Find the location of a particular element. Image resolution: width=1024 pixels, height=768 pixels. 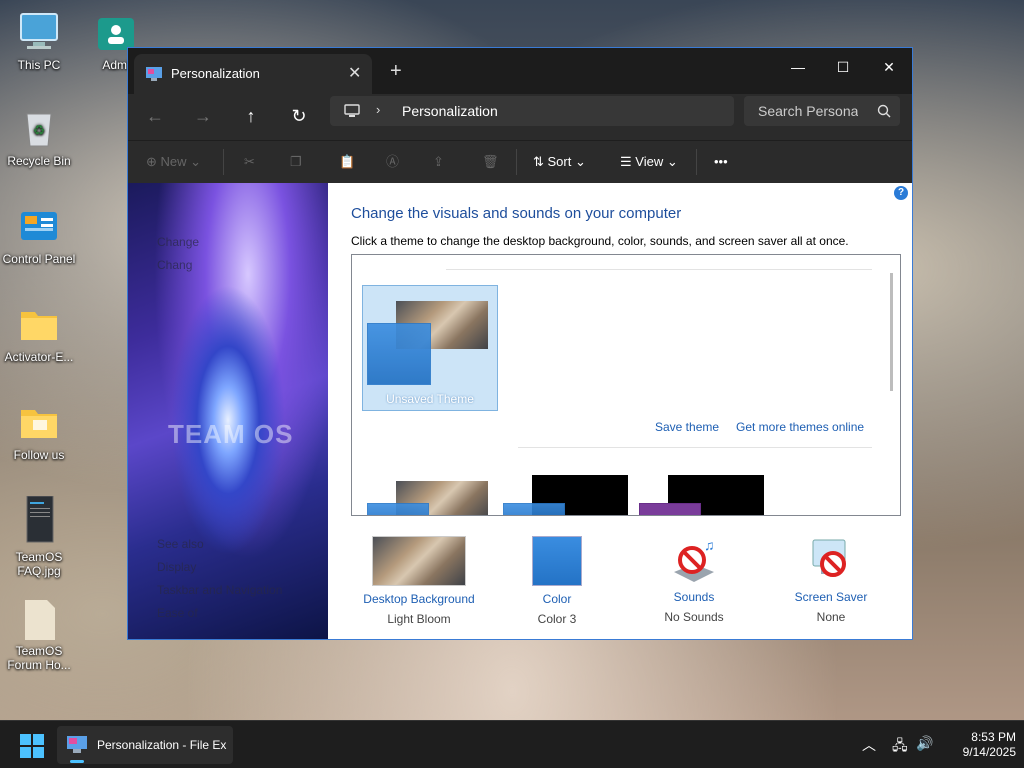

forward-arrow-icon: → is located at coordinates (203, 118).